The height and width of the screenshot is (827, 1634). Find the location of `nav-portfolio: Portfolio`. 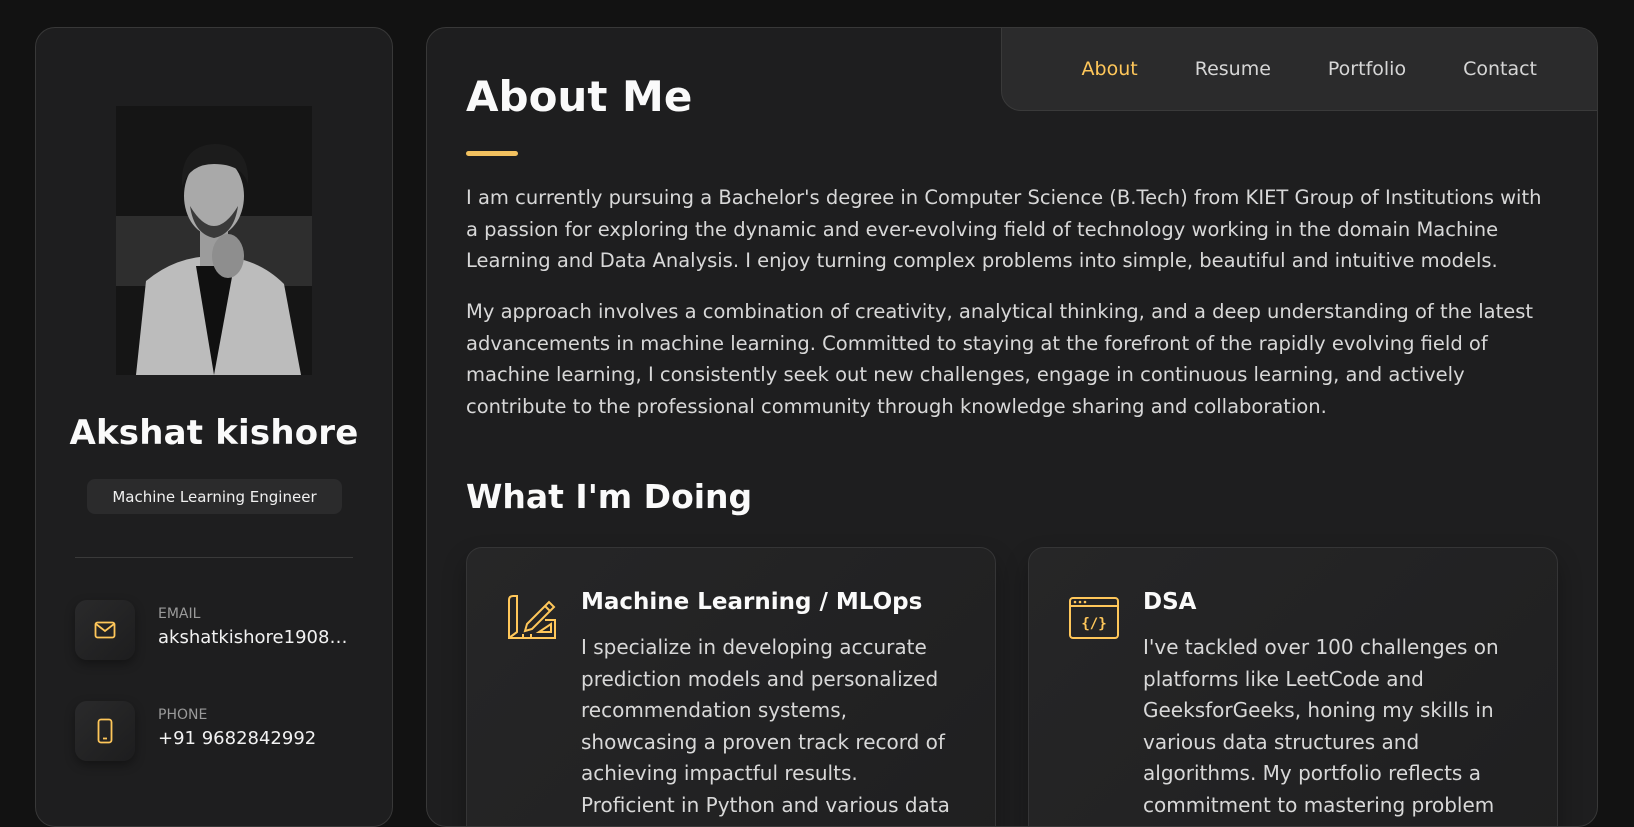

nav-portfolio: Portfolio is located at coordinates (1367, 69).